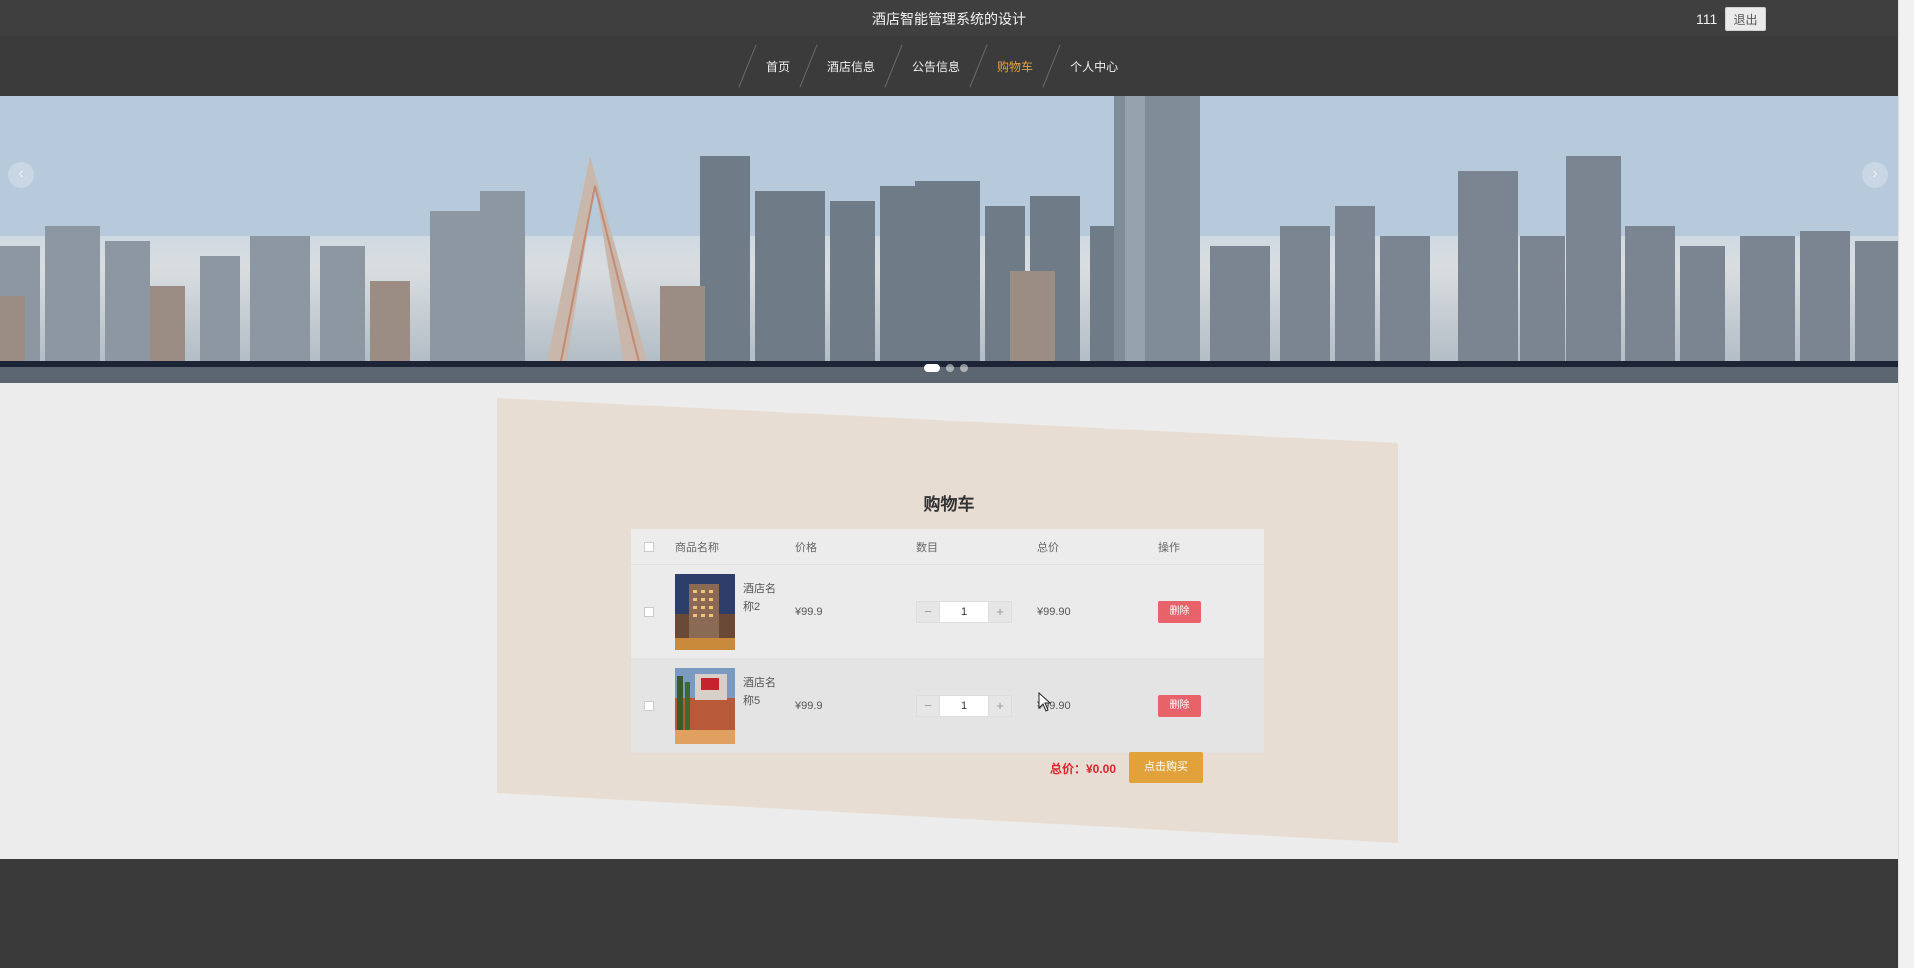  I want to click on hotel-name: 酒店名称2, so click(761, 598).